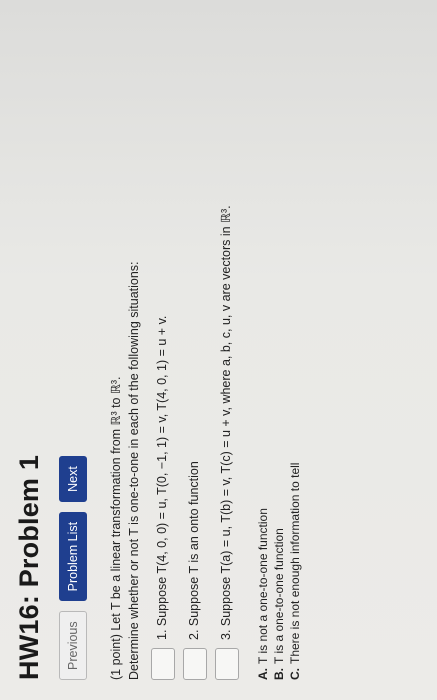 The width and height of the screenshot is (437, 700). I want to click on option-b-letter: B., so click(279, 674).